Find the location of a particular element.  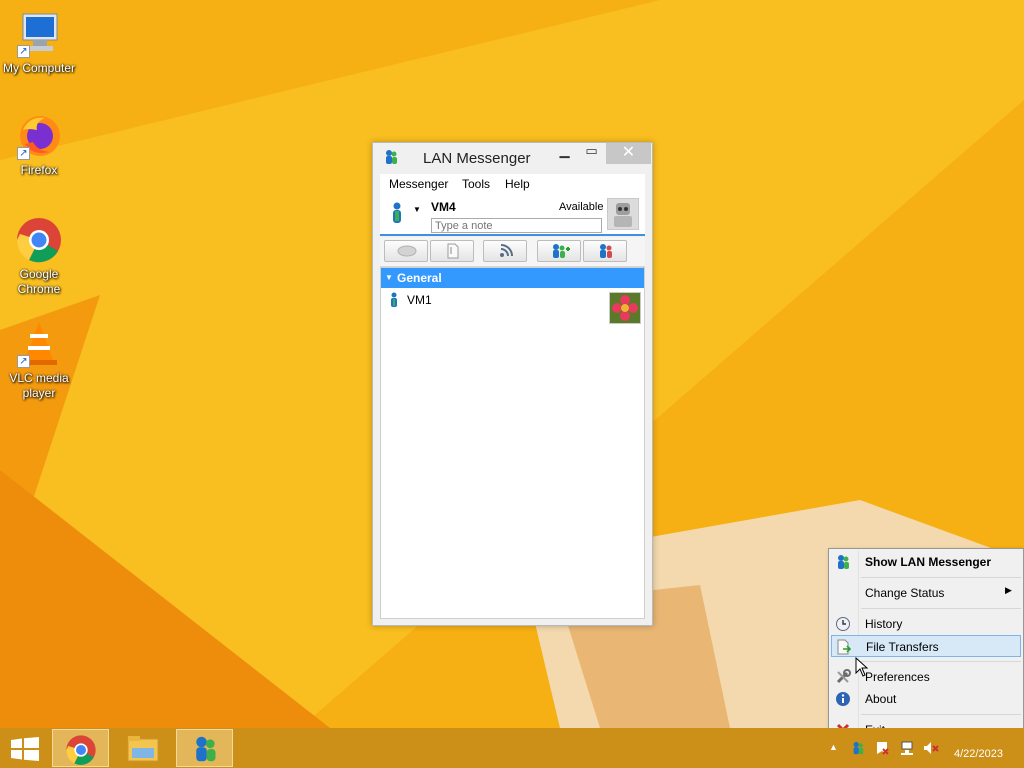

chat-icon is located at coordinates (407, 252).